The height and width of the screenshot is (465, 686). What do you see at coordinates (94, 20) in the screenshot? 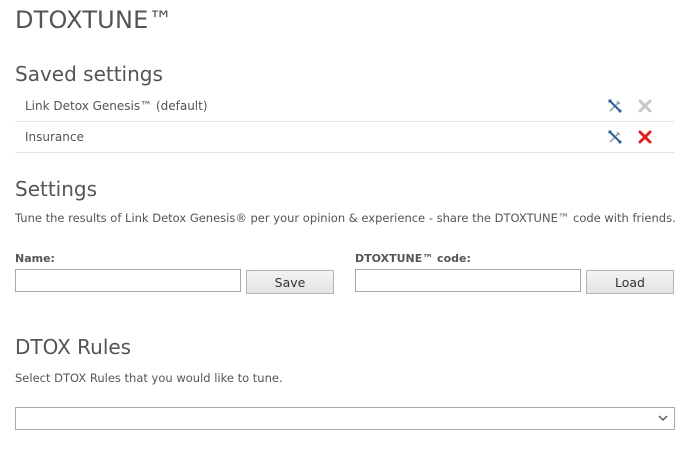
I see `page-title: DTOXTUNE™` at bounding box center [94, 20].